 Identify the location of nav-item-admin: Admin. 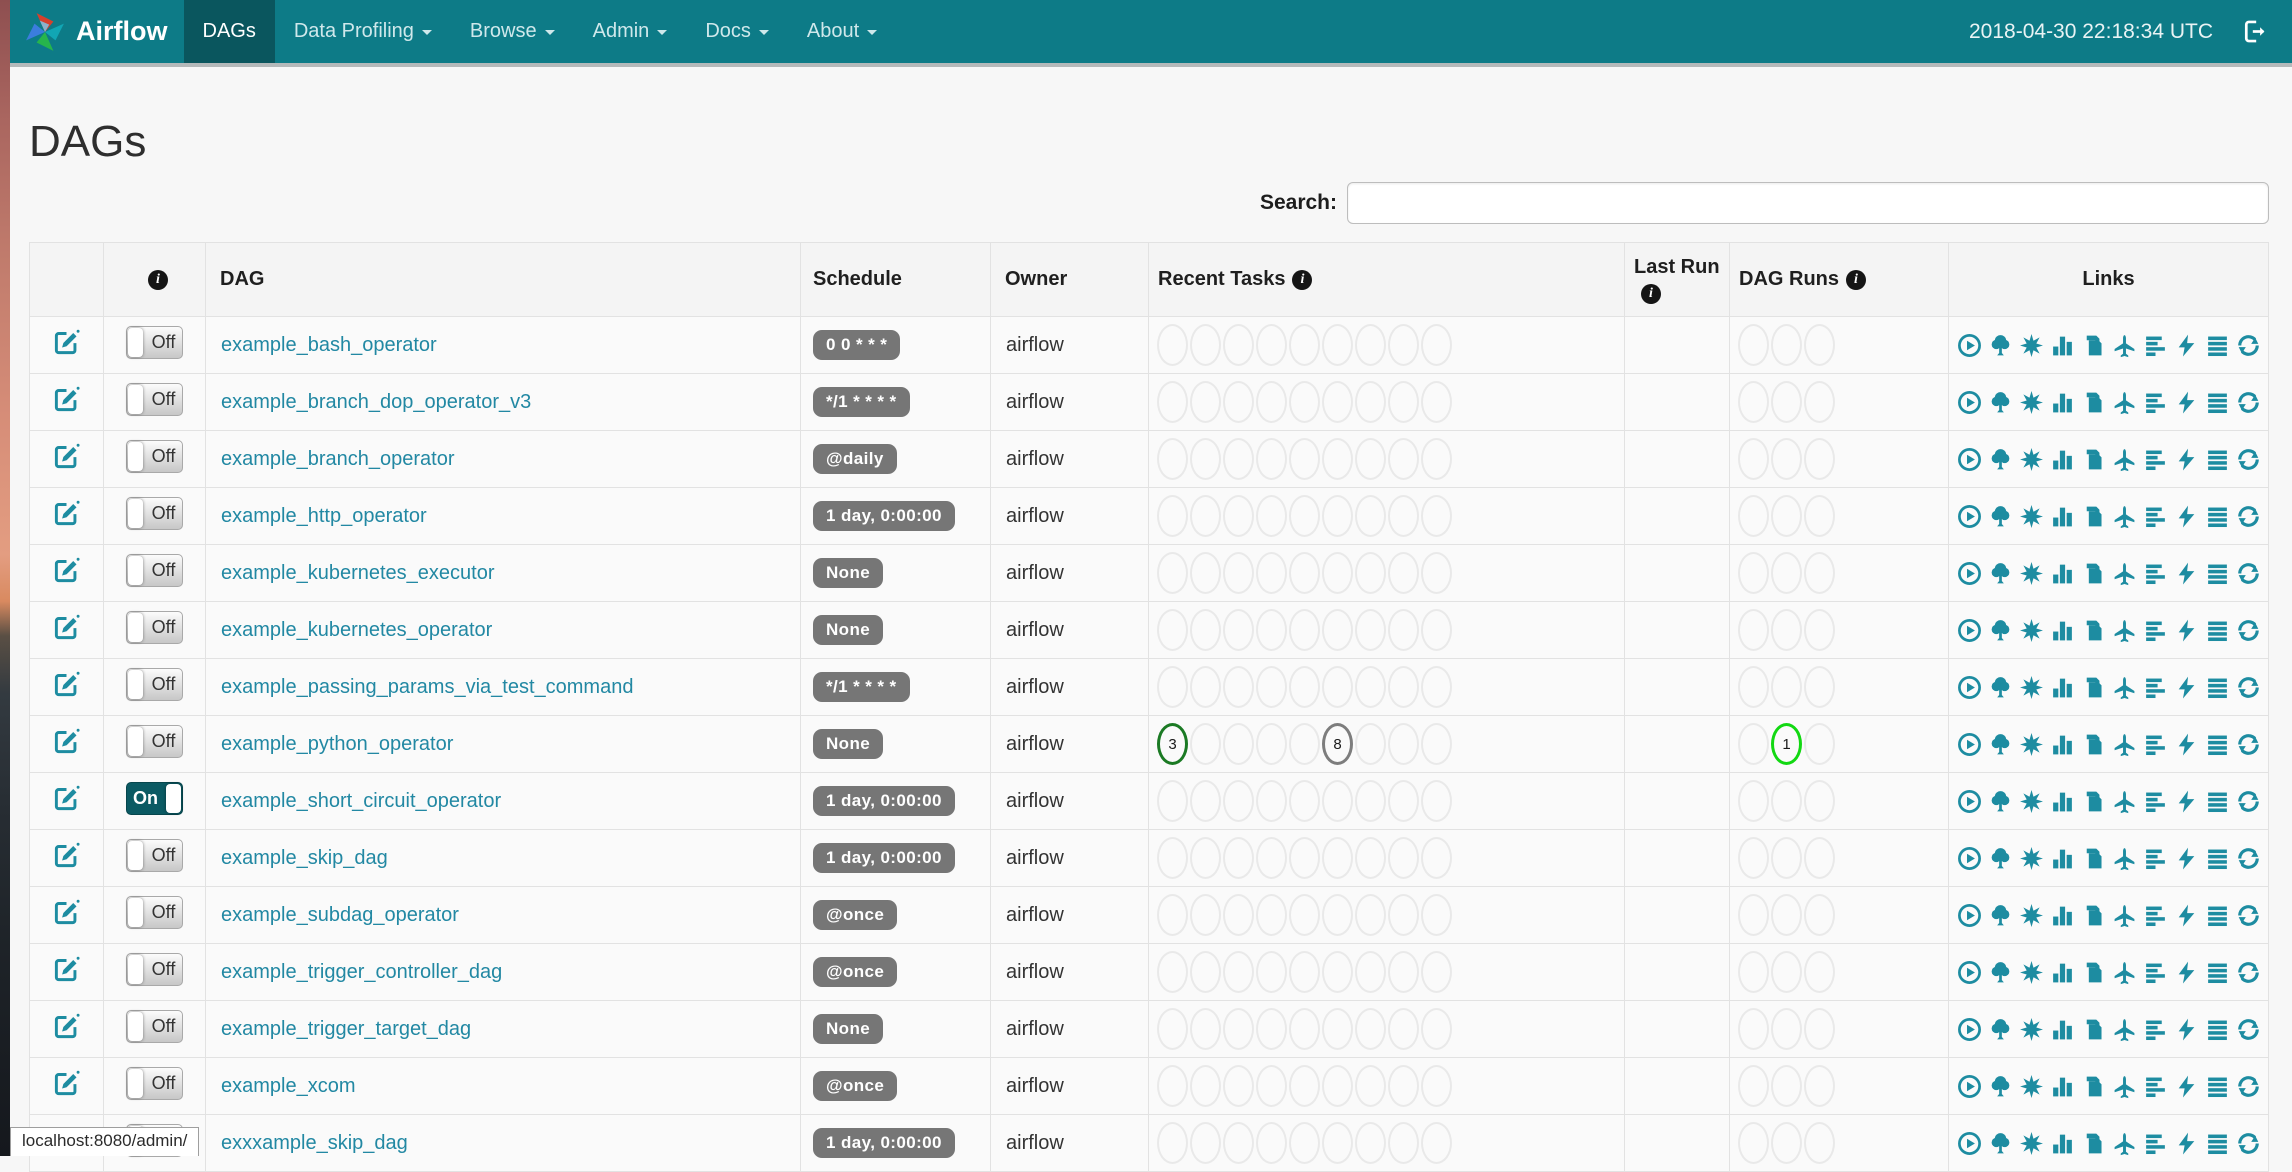
(630, 31).